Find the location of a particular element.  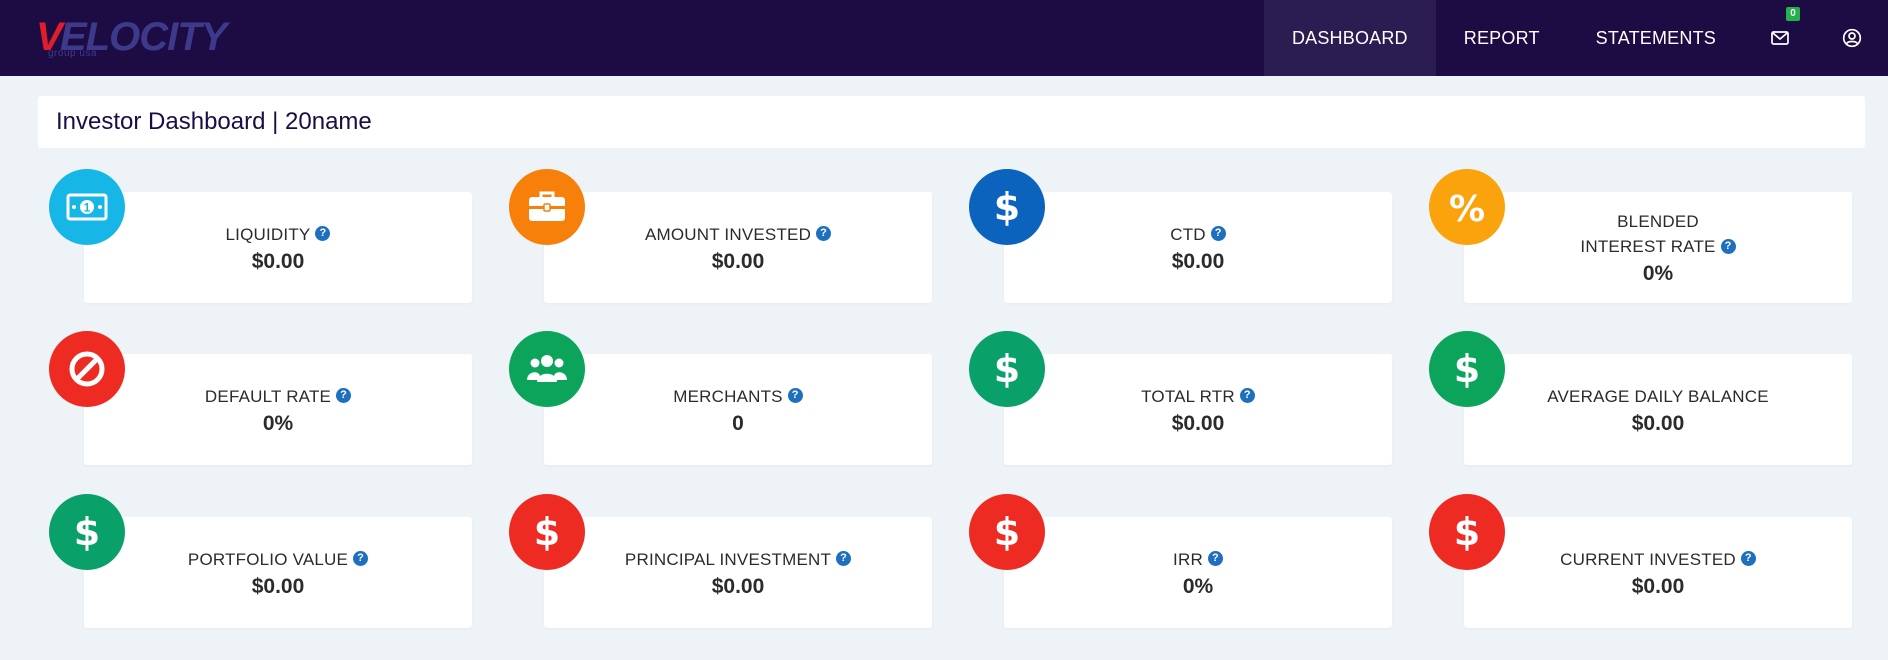

stat-label: LIQUIDITY is located at coordinates (268, 234).